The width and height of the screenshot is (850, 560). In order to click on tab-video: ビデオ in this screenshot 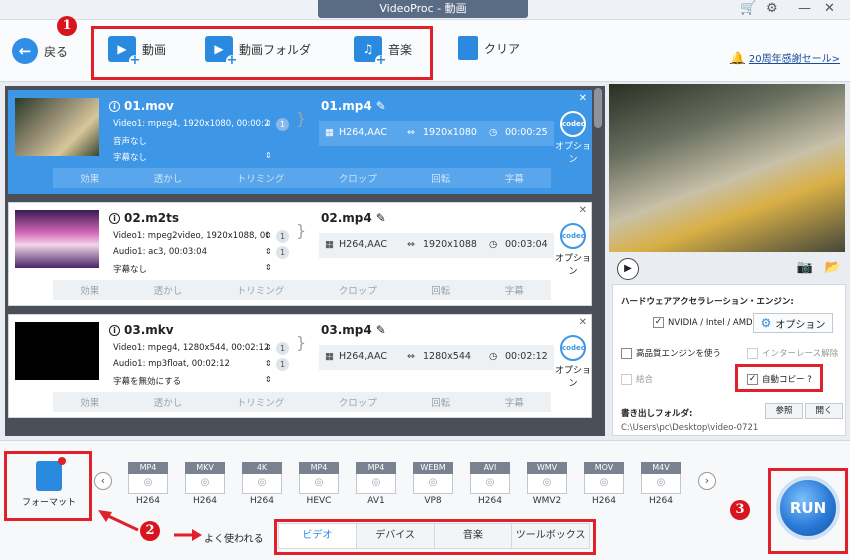, I will do `click(318, 536)`.